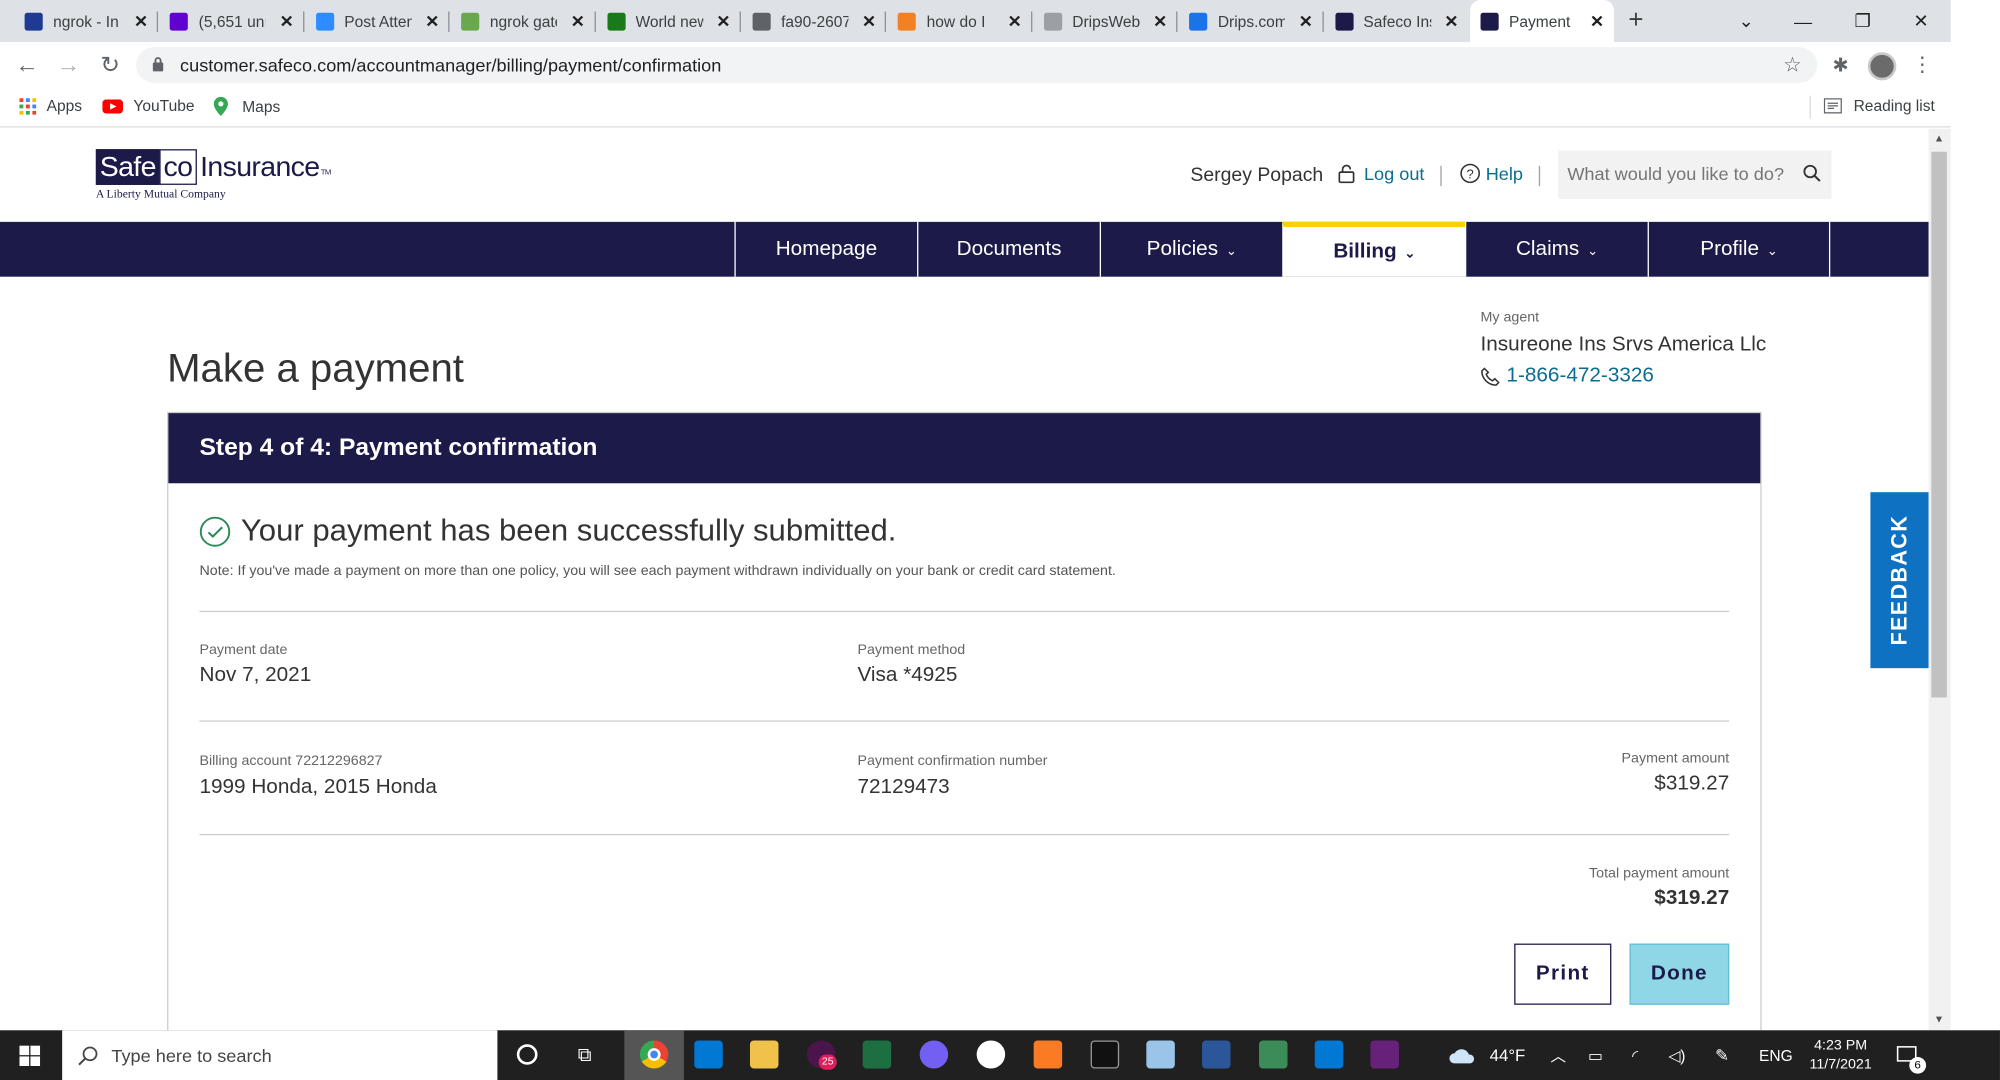  Describe the element at coordinates (911, 650) in the screenshot. I see `payment-method-label: Payment method` at that location.